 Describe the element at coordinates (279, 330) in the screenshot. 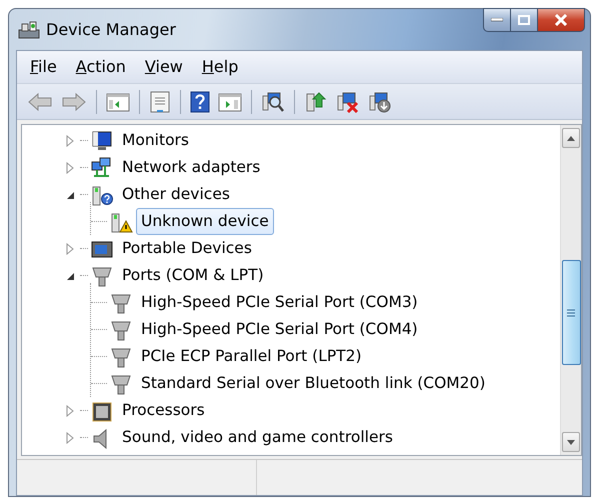

I see `tree-item: High-Speed PCIe Serial Port (COM4)` at that location.